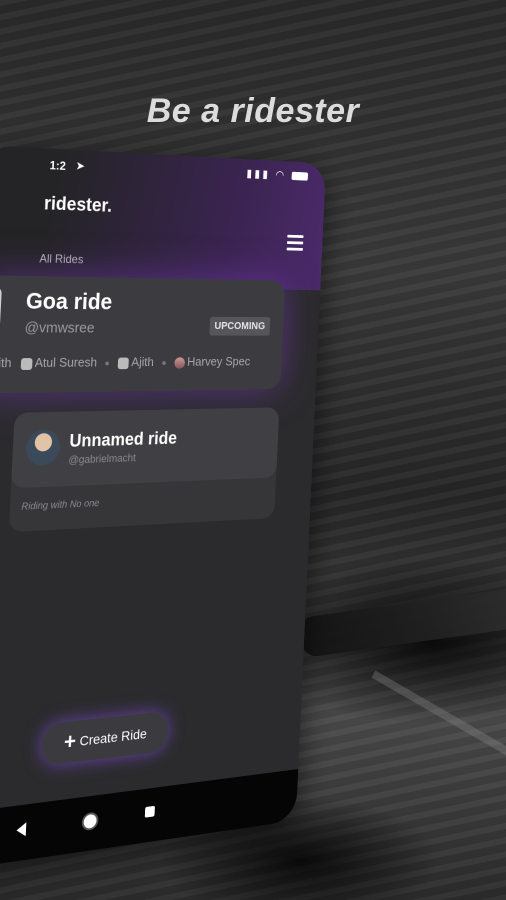 The width and height of the screenshot is (506, 900). What do you see at coordinates (66, 362) in the screenshot?
I see `rider-name: Atul Suresh` at bounding box center [66, 362].